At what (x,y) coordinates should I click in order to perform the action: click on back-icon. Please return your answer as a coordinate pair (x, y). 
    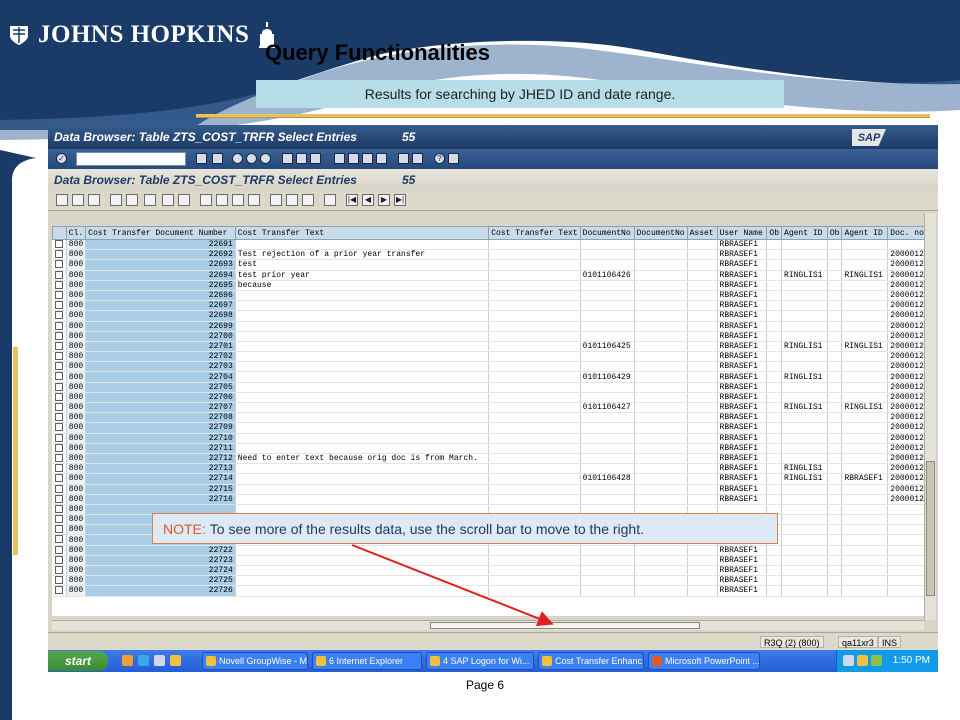
    Looking at the image, I should click on (201, 158).